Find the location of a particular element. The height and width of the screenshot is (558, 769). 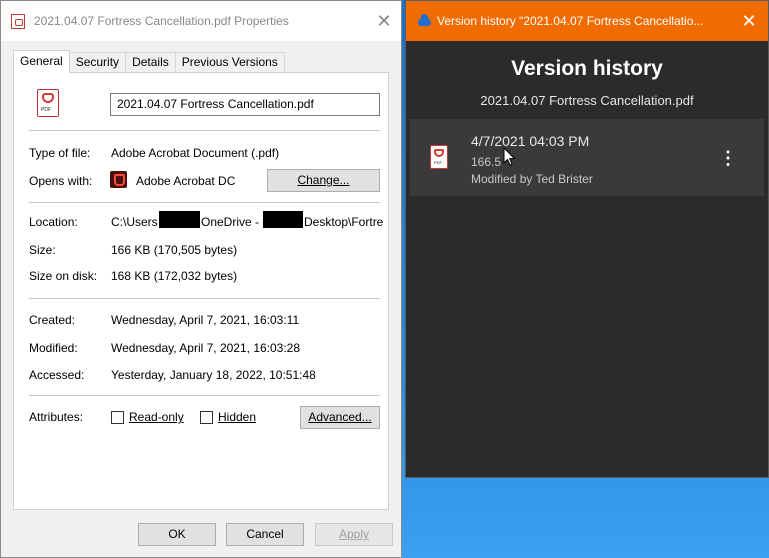

readonly-checkbox is located at coordinates (117, 417).